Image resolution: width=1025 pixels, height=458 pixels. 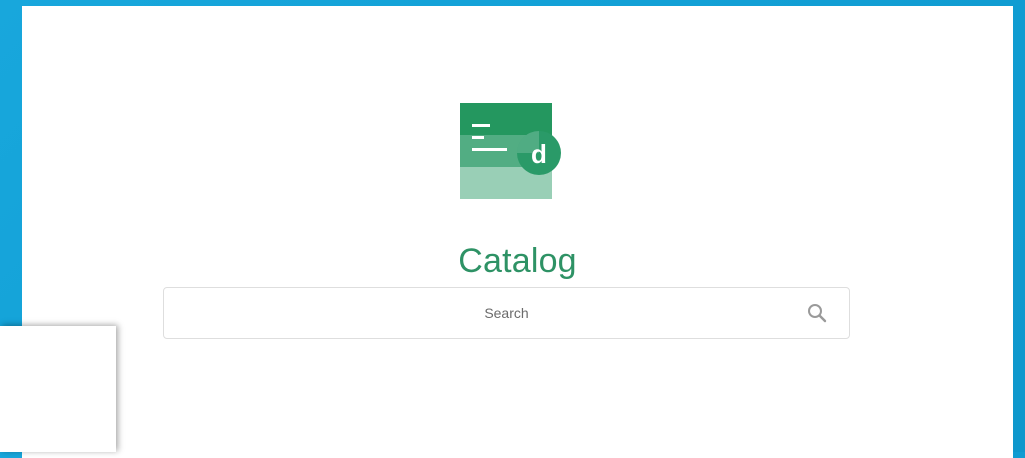 What do you see at coordinates (517, 261) in the screenshot?
I see `page-title: Catalog` at bounding box center [517, 261].